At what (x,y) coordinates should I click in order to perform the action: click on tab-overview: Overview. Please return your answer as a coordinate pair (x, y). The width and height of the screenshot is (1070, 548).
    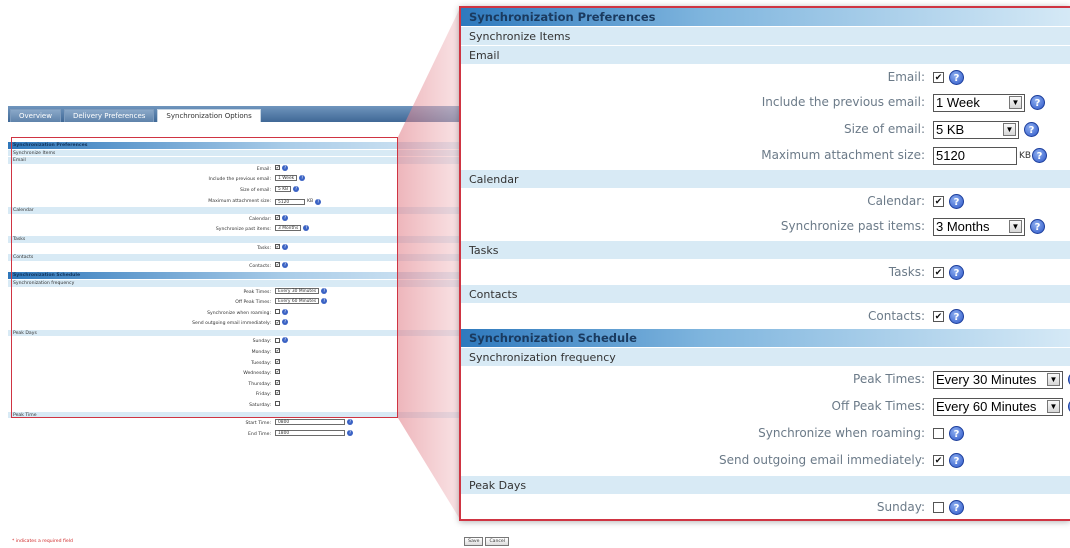
    Looking at the image, I should click on (35, 115).